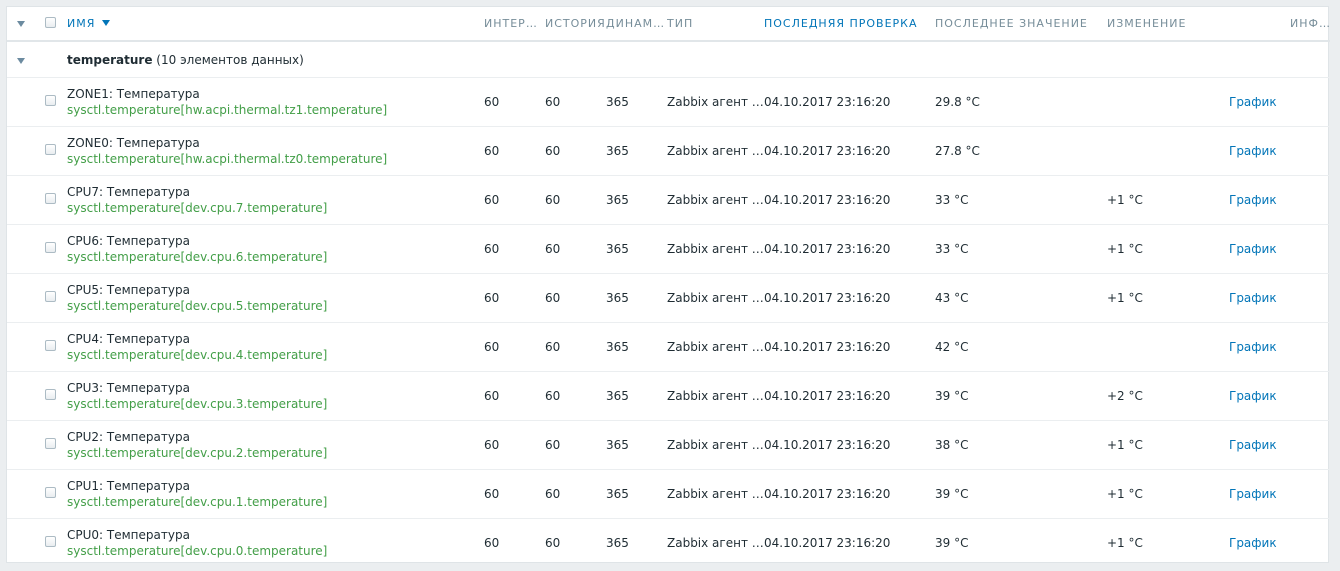 This screenshot has height=571, width=1340. What do you see at coordinates (275, 24) in the screenshot?
I see `column-header-name: Имя` at bounding box center [275, 24].